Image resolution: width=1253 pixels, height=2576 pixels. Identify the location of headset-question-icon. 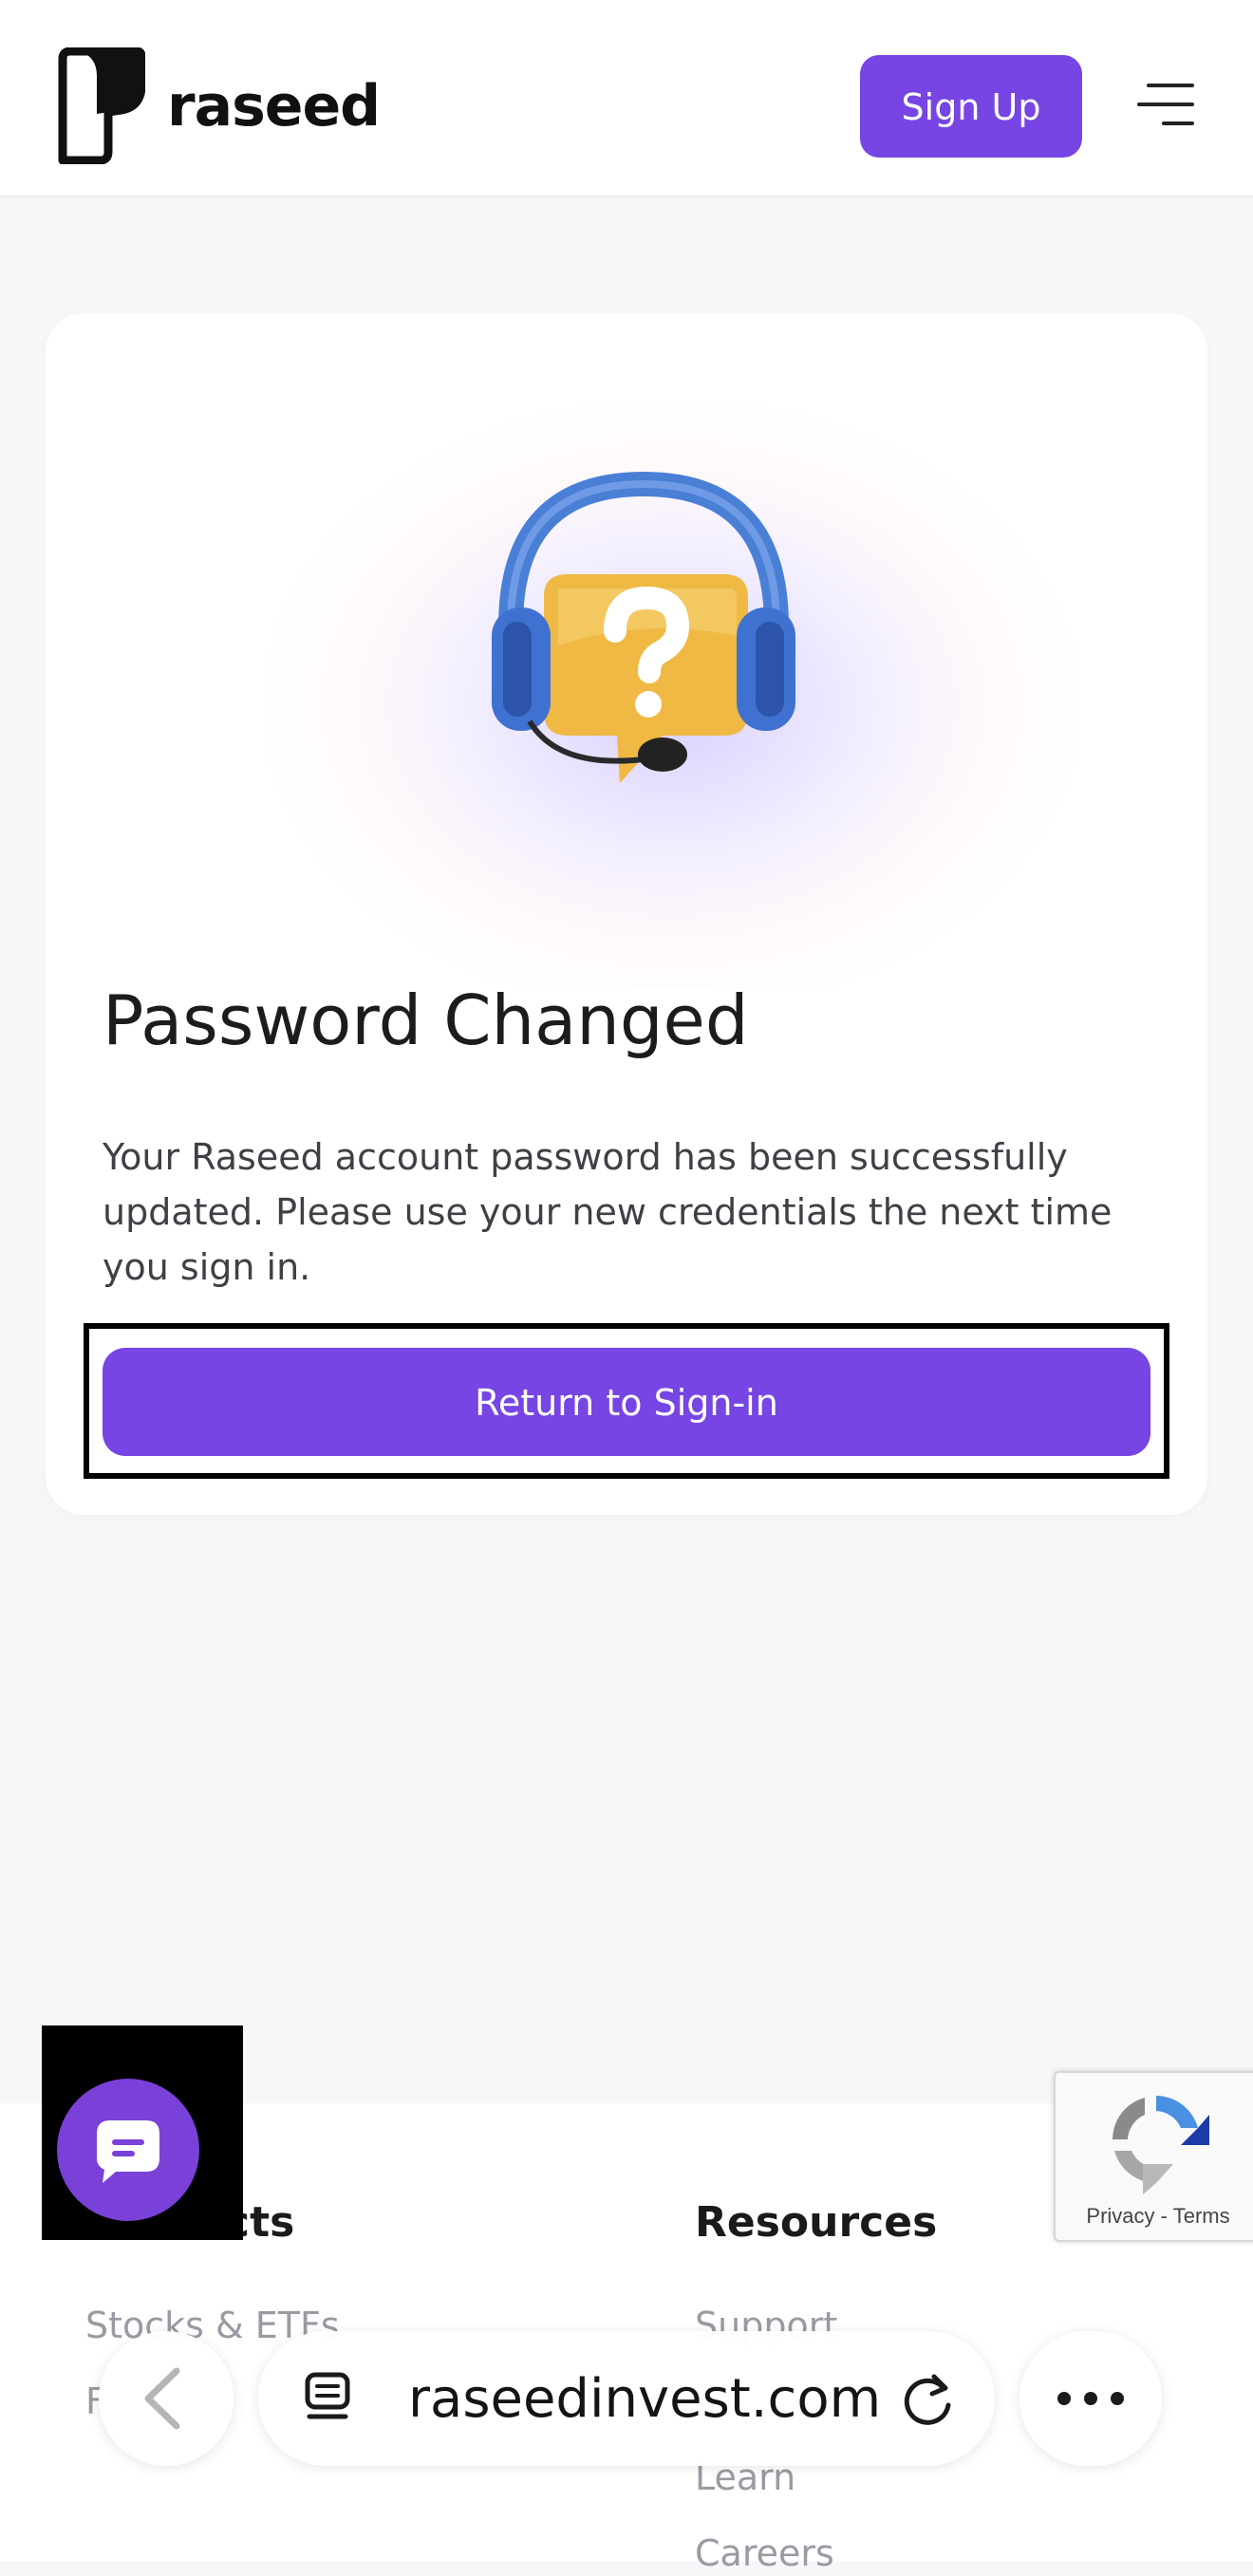
(643, 627).